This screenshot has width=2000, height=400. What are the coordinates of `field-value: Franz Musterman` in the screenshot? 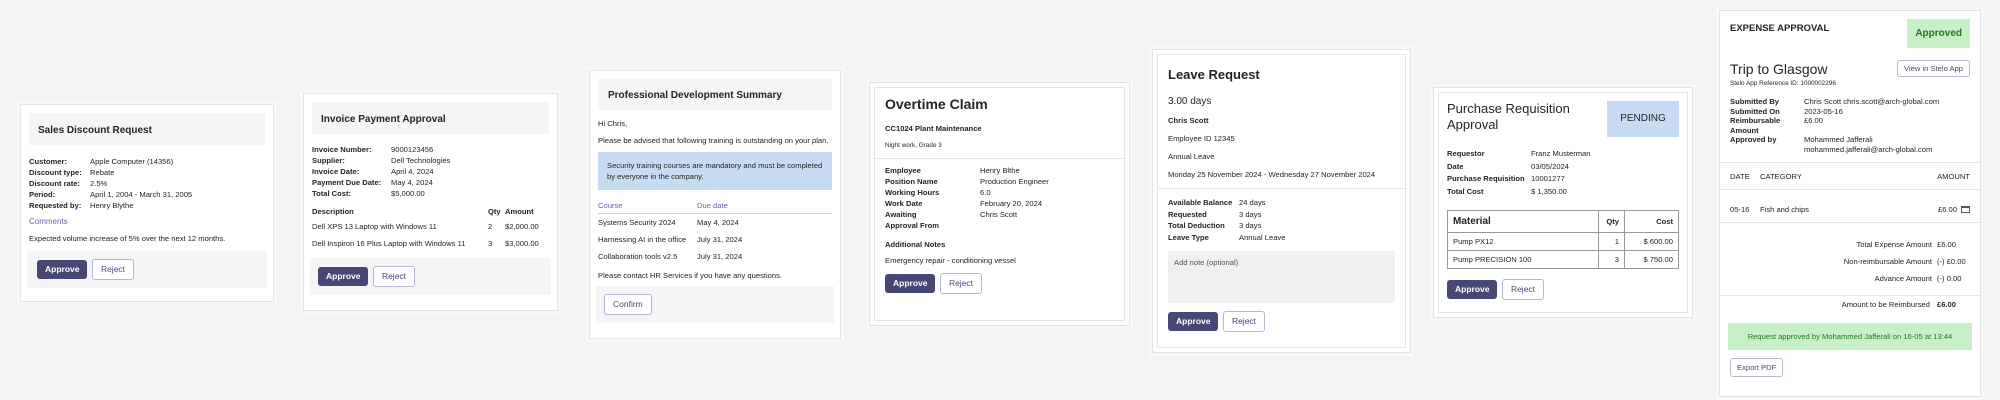 It's located at (1561, 153).